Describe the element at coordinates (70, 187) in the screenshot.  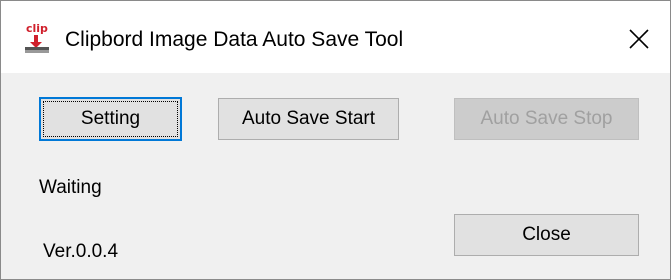
I see `status-label: Waiting` at that location.